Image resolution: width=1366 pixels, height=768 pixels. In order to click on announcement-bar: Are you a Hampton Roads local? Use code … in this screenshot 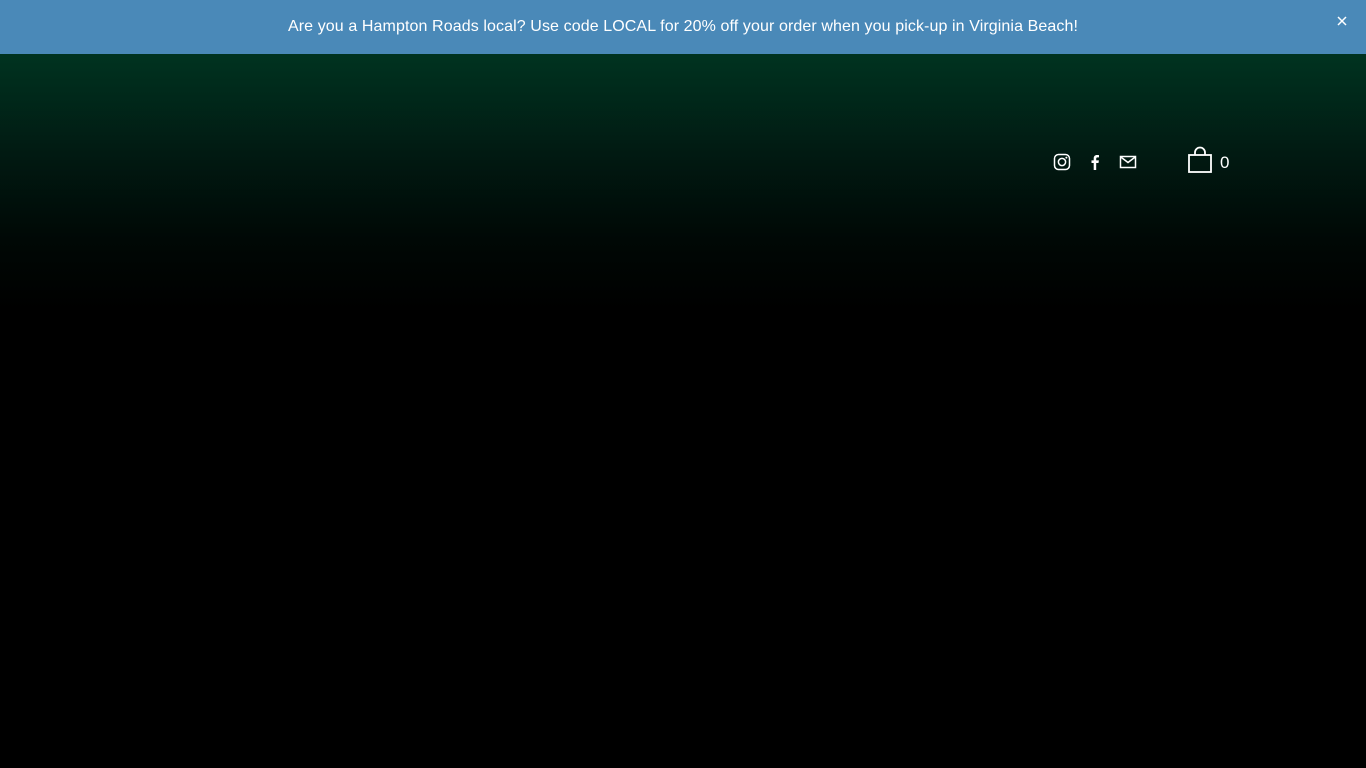, I will do `click(683, 27)`.